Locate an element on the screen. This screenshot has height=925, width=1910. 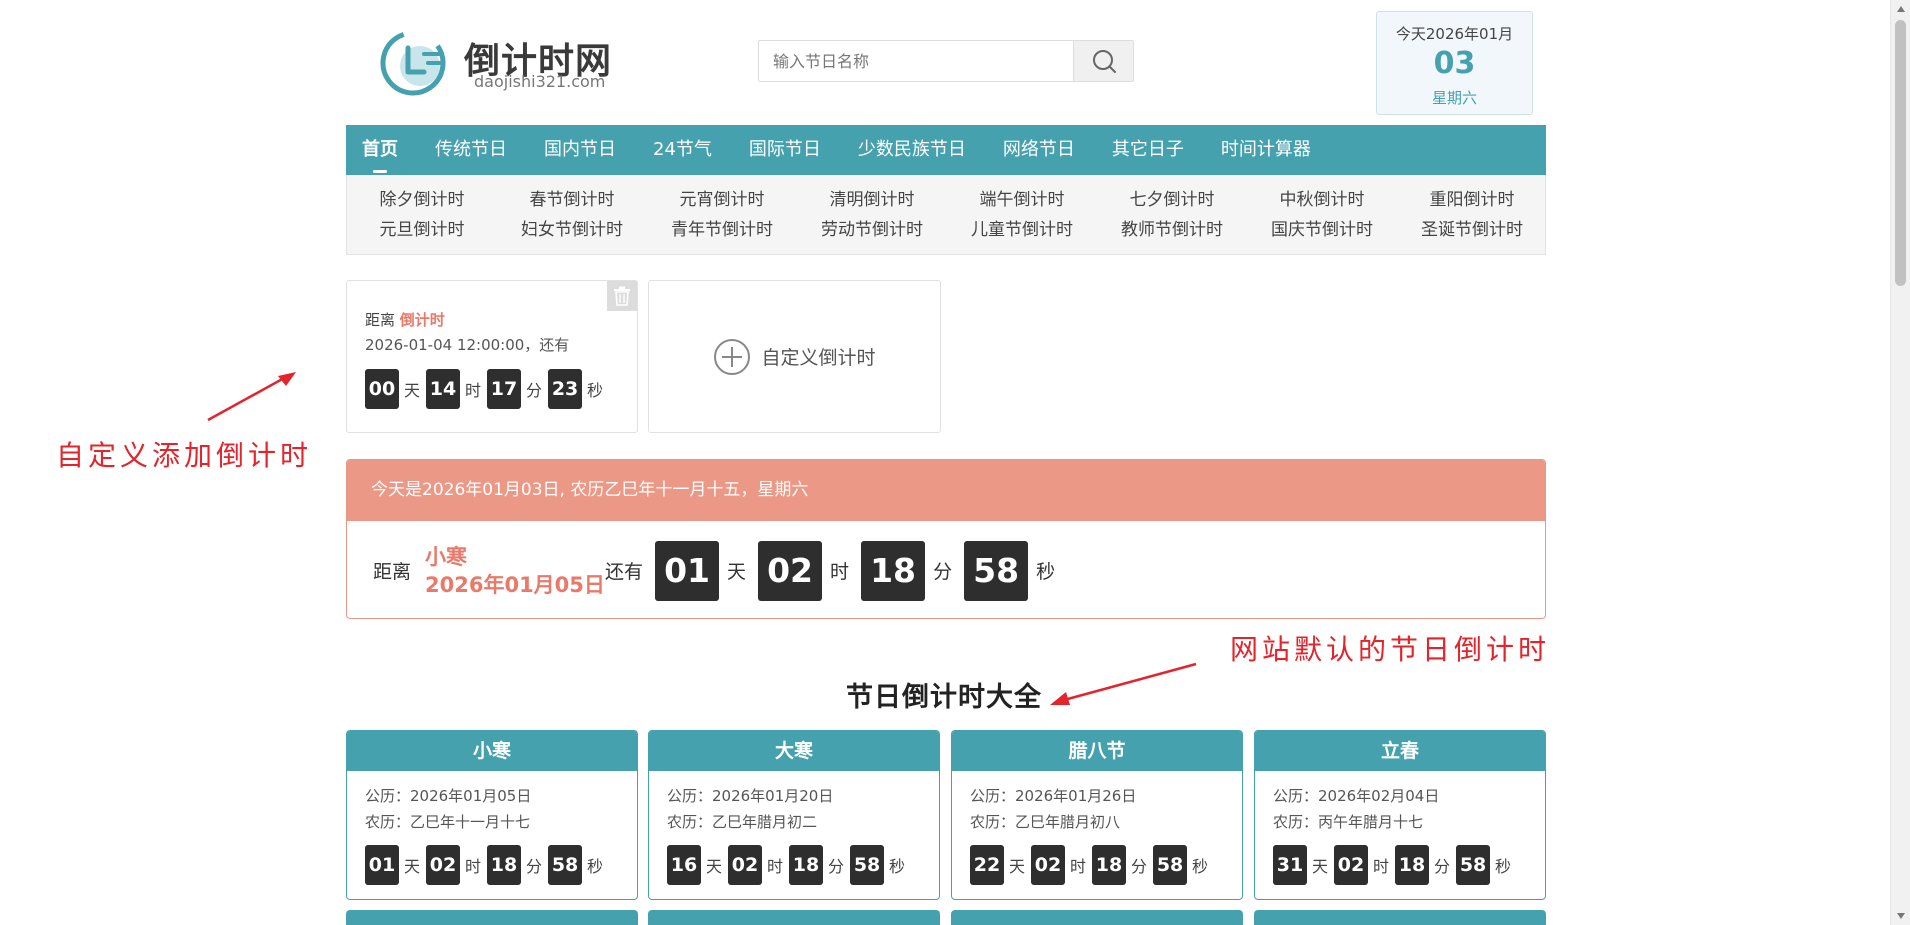
quick-link: 春节倒计时 is located at coordinates (572, 200).